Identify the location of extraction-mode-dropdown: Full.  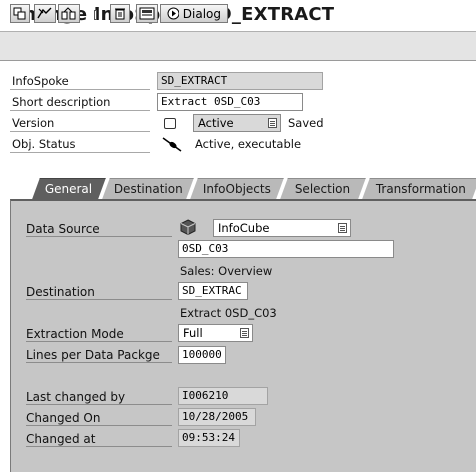
(215, 333).